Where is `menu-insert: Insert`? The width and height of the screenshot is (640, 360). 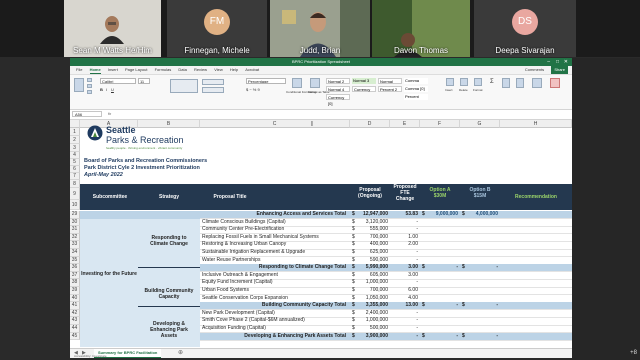
menu-insert: Insert is located at coordinates (113, 70).